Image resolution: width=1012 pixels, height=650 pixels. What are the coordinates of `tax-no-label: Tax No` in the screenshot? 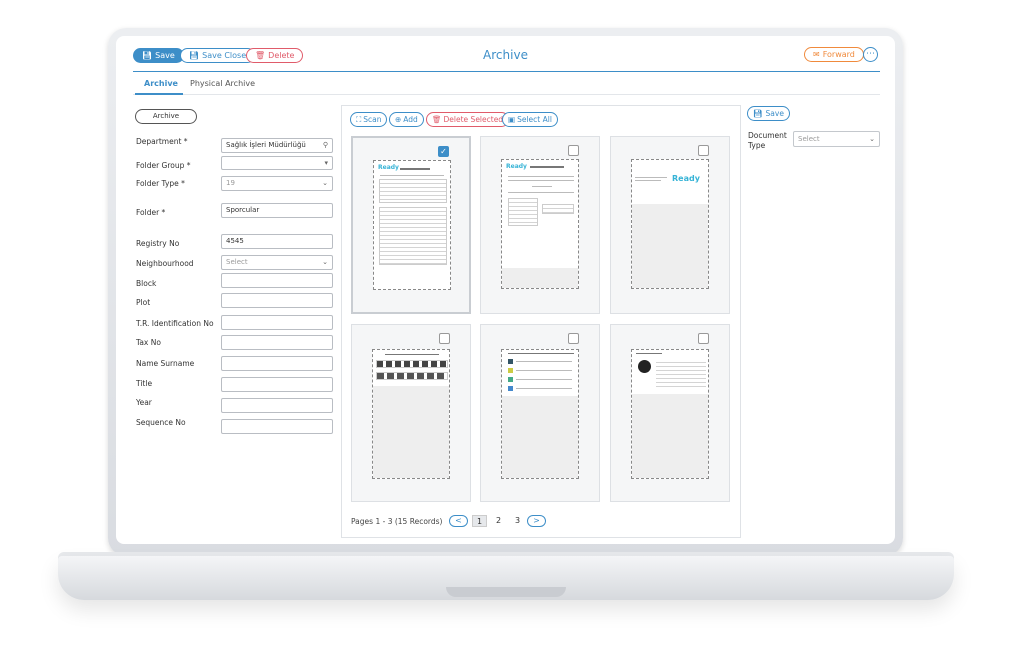 It's located at (148, 342).